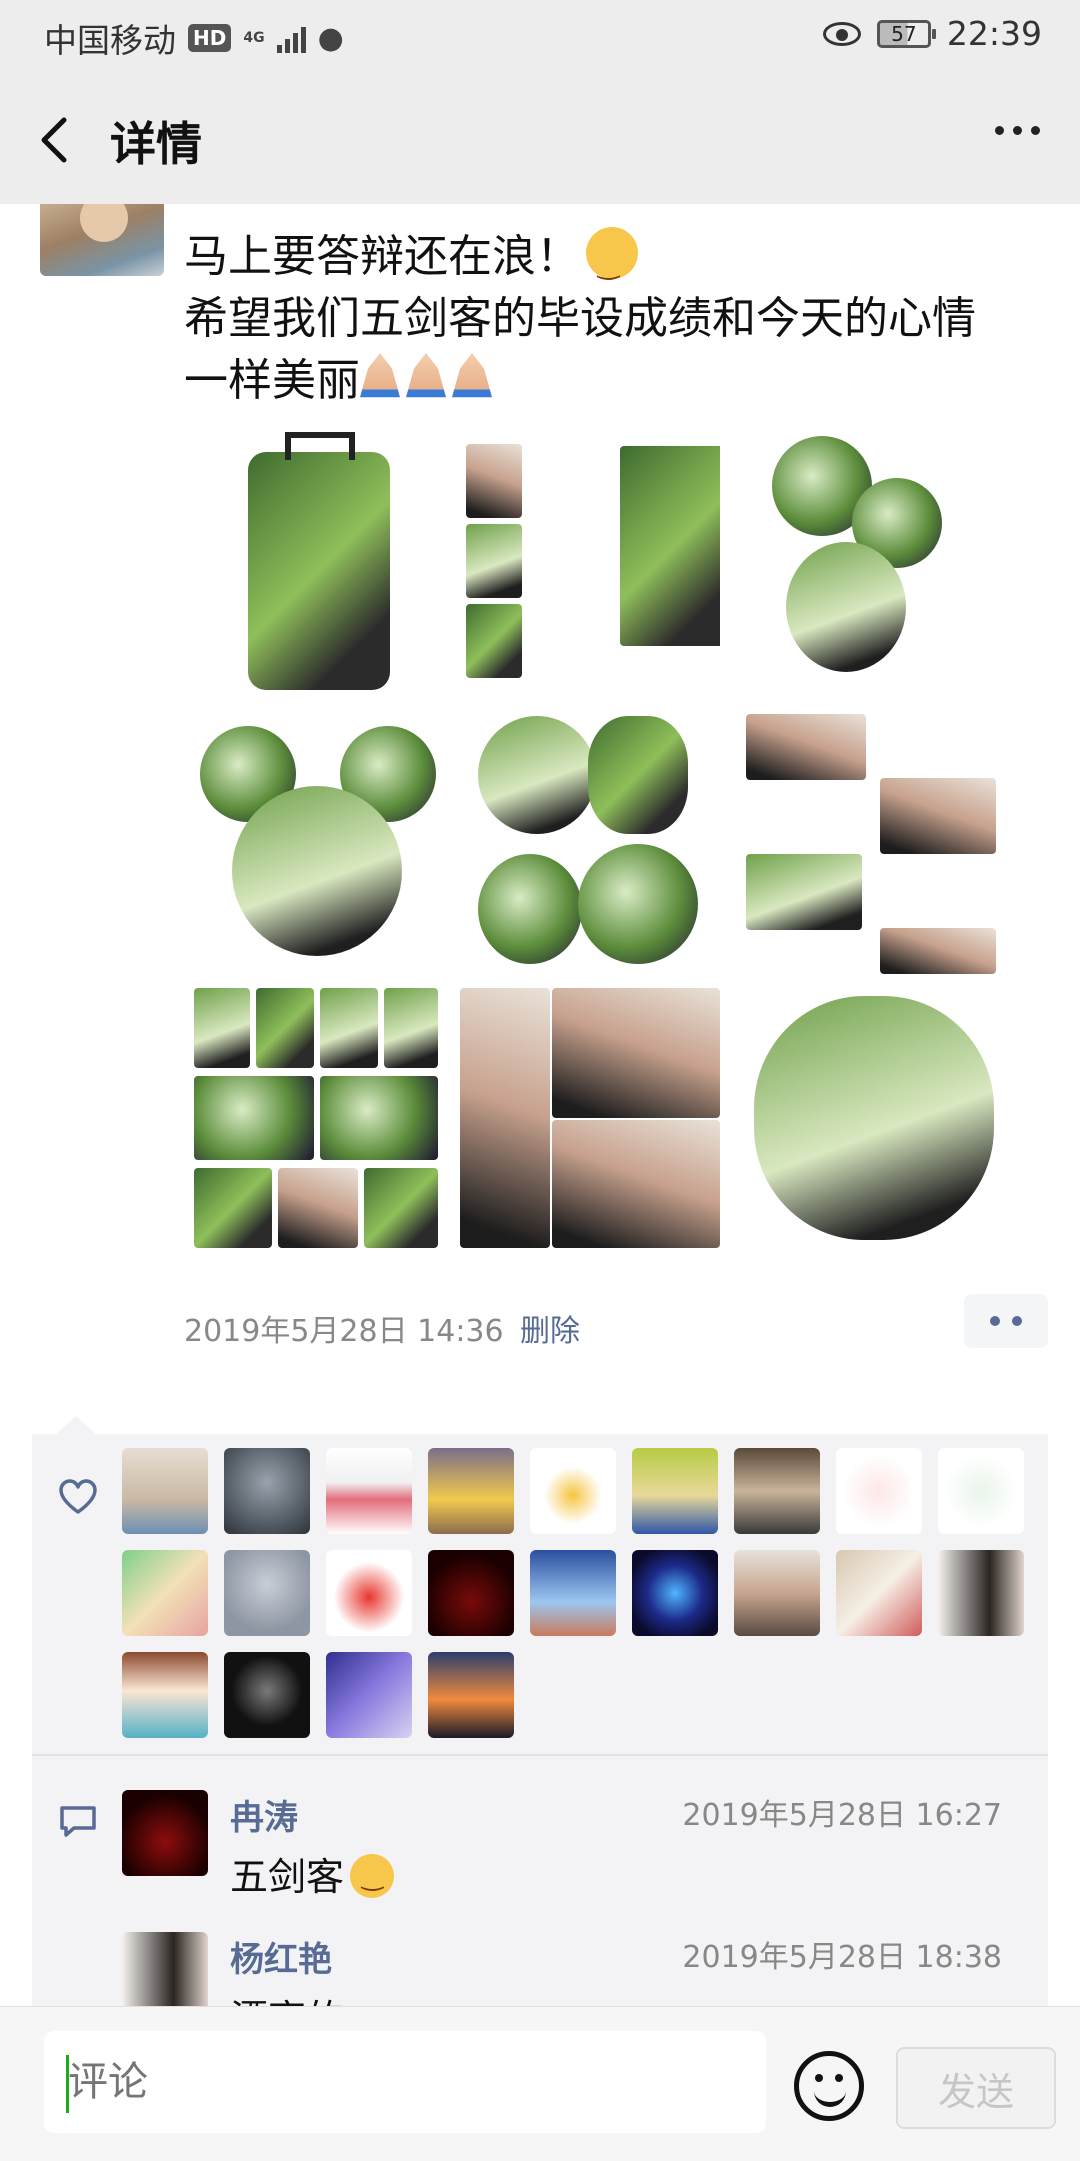  What do you see at coordinates (405, 2082) in the screenshot?
I see `comment-input` at bounding box center [405, 2082].